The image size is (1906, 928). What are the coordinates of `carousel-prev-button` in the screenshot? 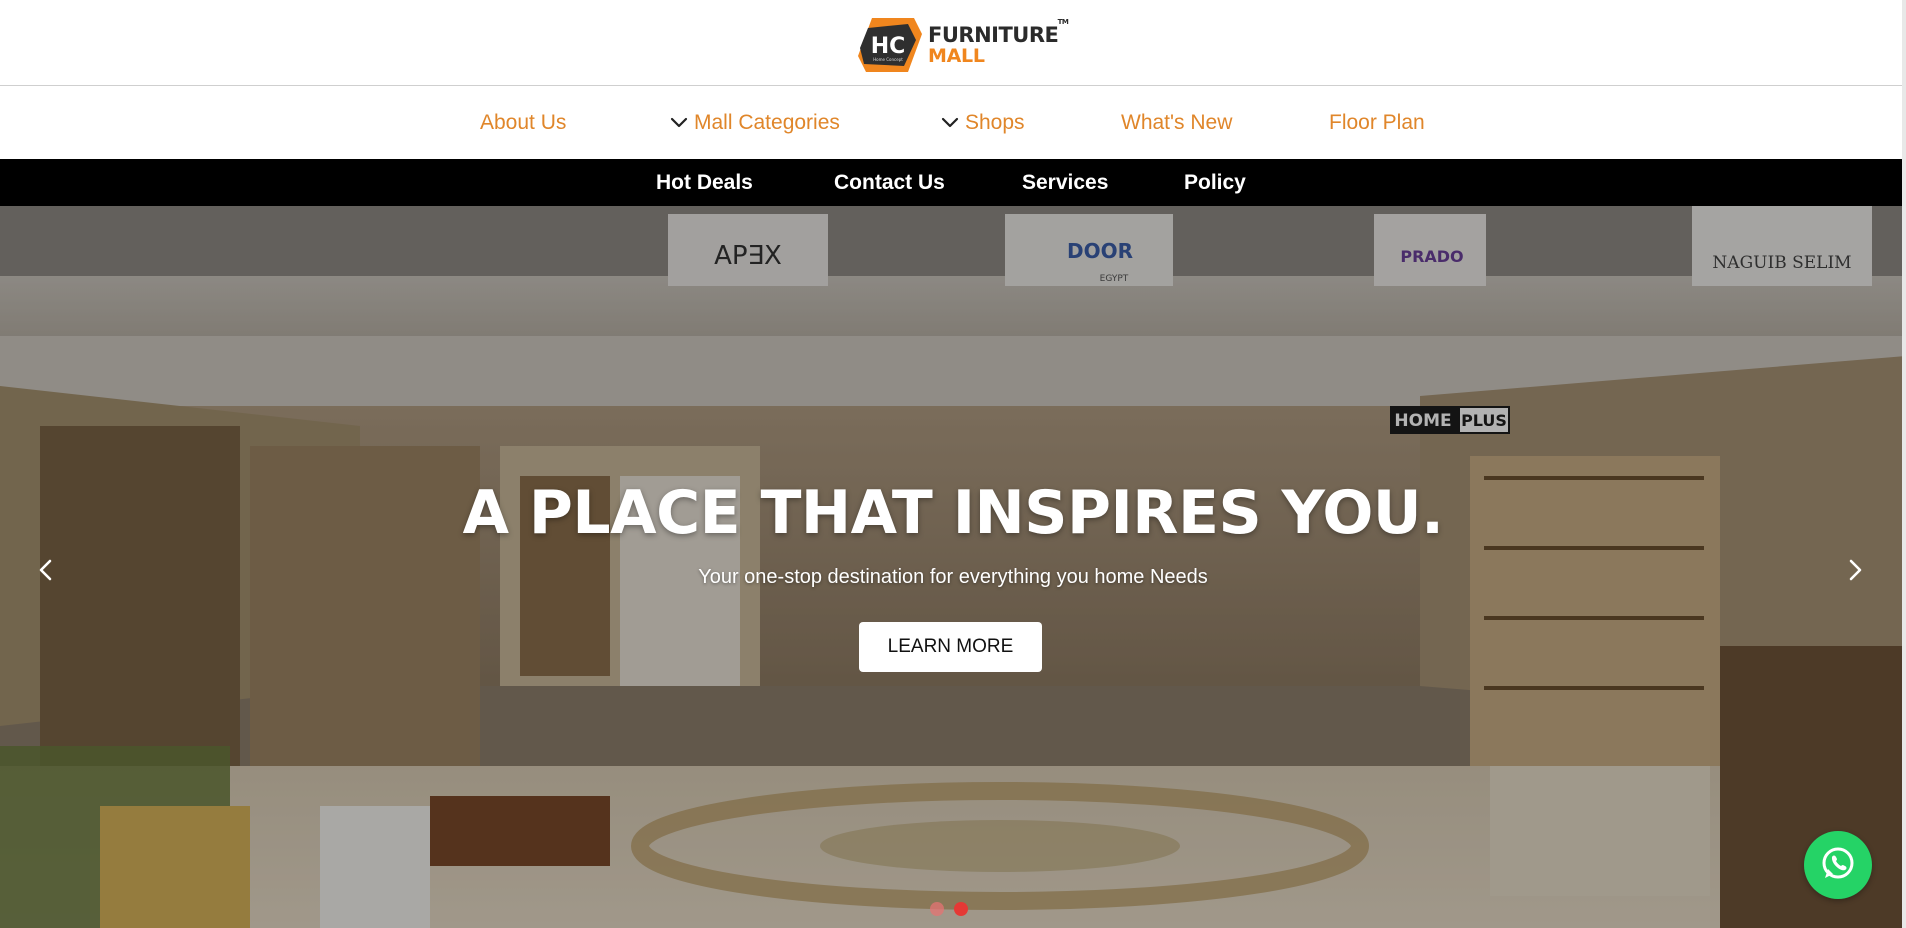 It's located at (45, 572).